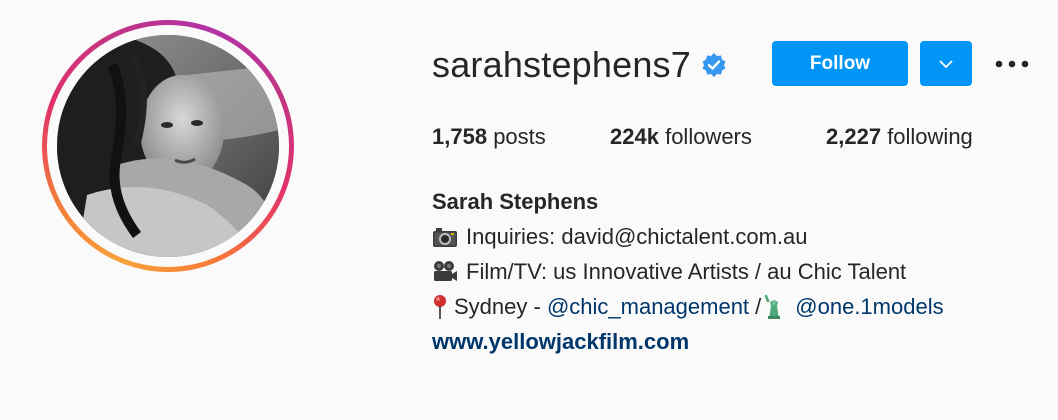 This screenshot has height=420, width=1058. What do you see at coordinates (519, 136) in the screenshot?
I see `posts-label: posts` at bounding box center [519, 136].